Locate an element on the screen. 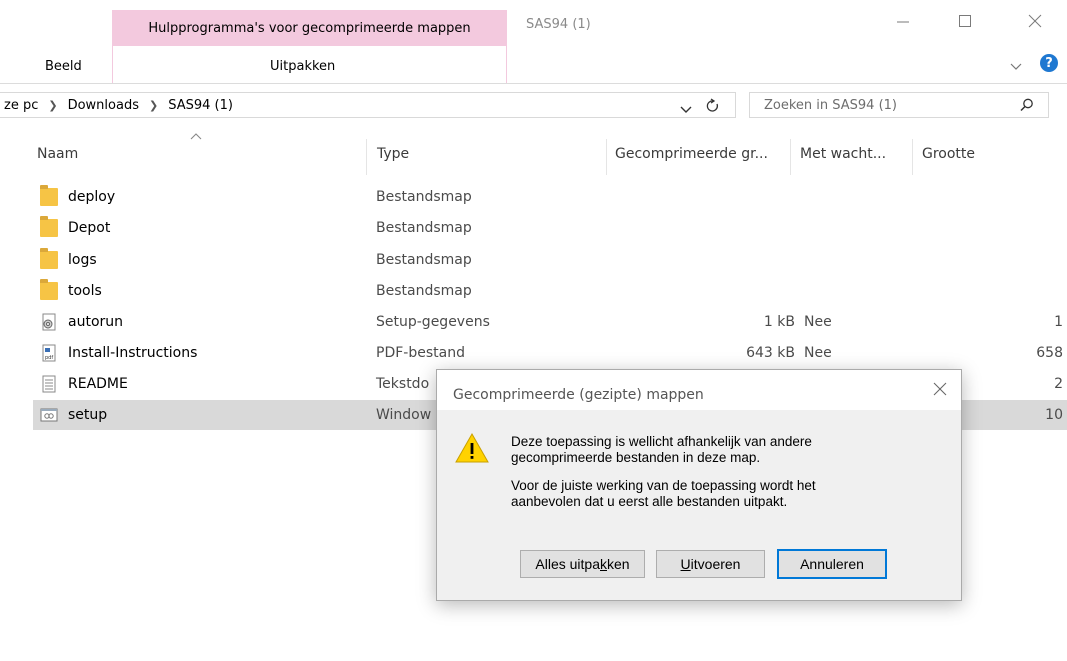 The height and width of the screenshot is (661, 1067). refresh-button is located at coordinates (713, 108).